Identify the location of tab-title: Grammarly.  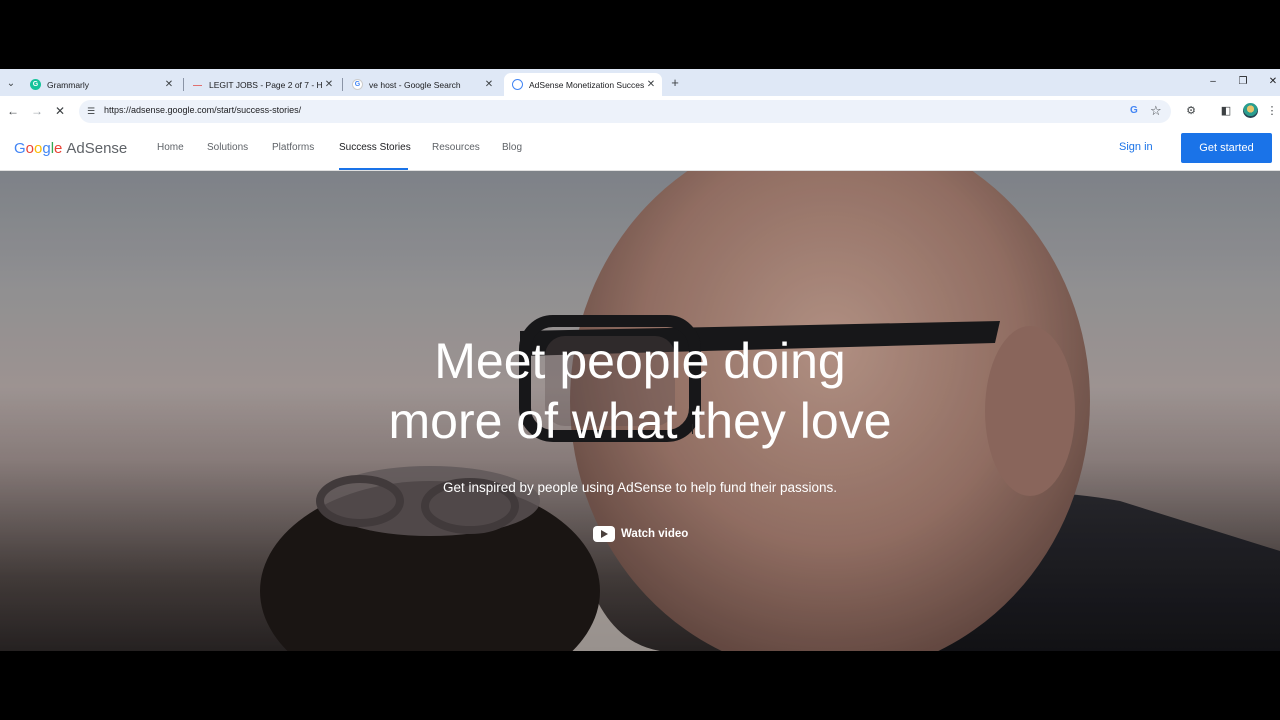
(68, 84).